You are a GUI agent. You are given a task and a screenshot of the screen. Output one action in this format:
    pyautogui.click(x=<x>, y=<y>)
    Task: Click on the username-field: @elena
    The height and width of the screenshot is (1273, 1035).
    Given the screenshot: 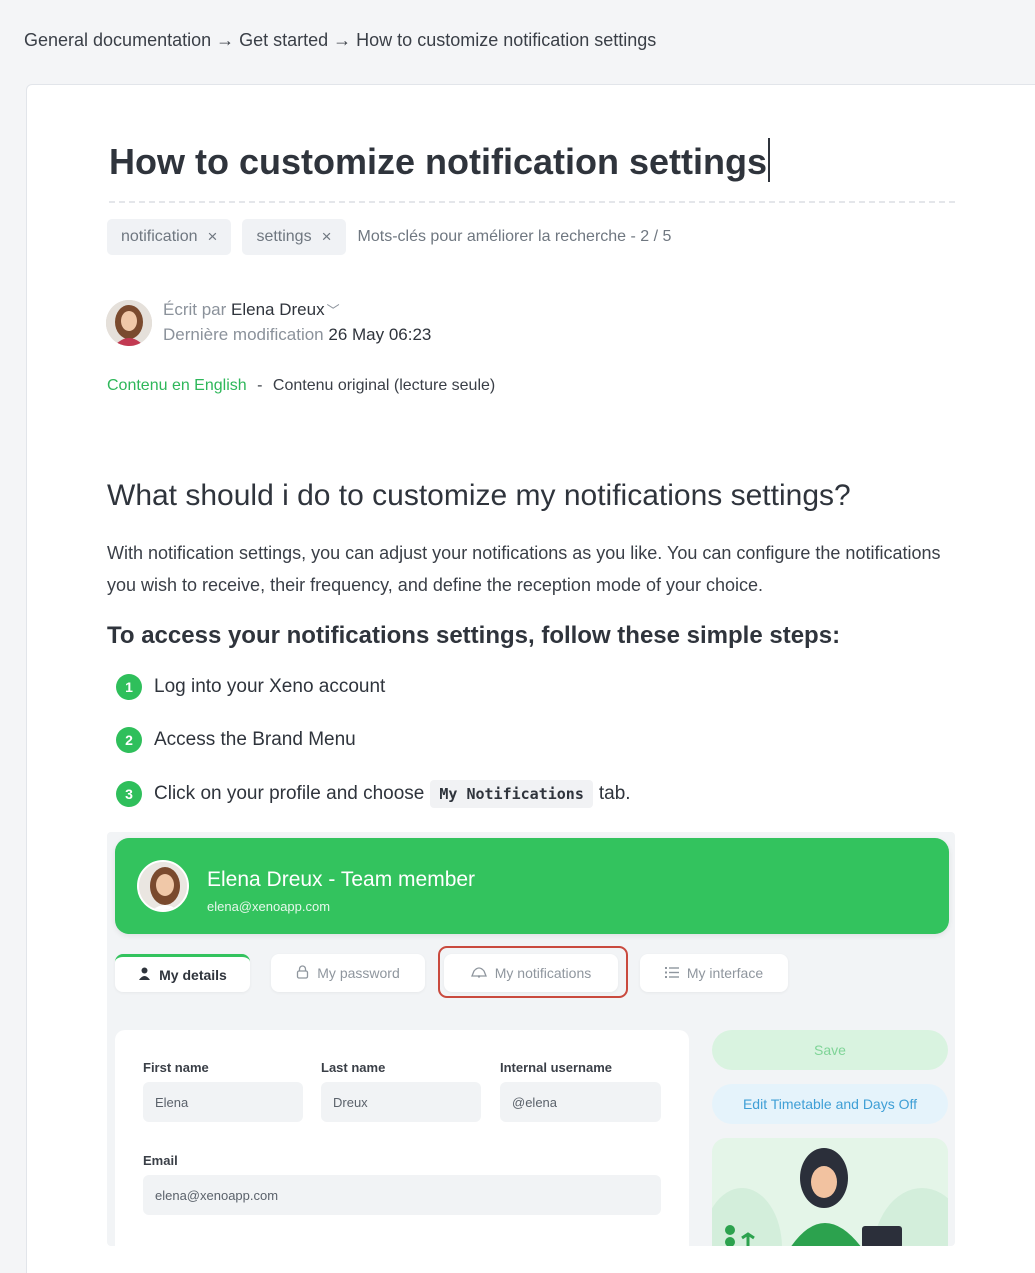 What is the action you would take?
    pyautogui.click(x=580, y=1102)
    